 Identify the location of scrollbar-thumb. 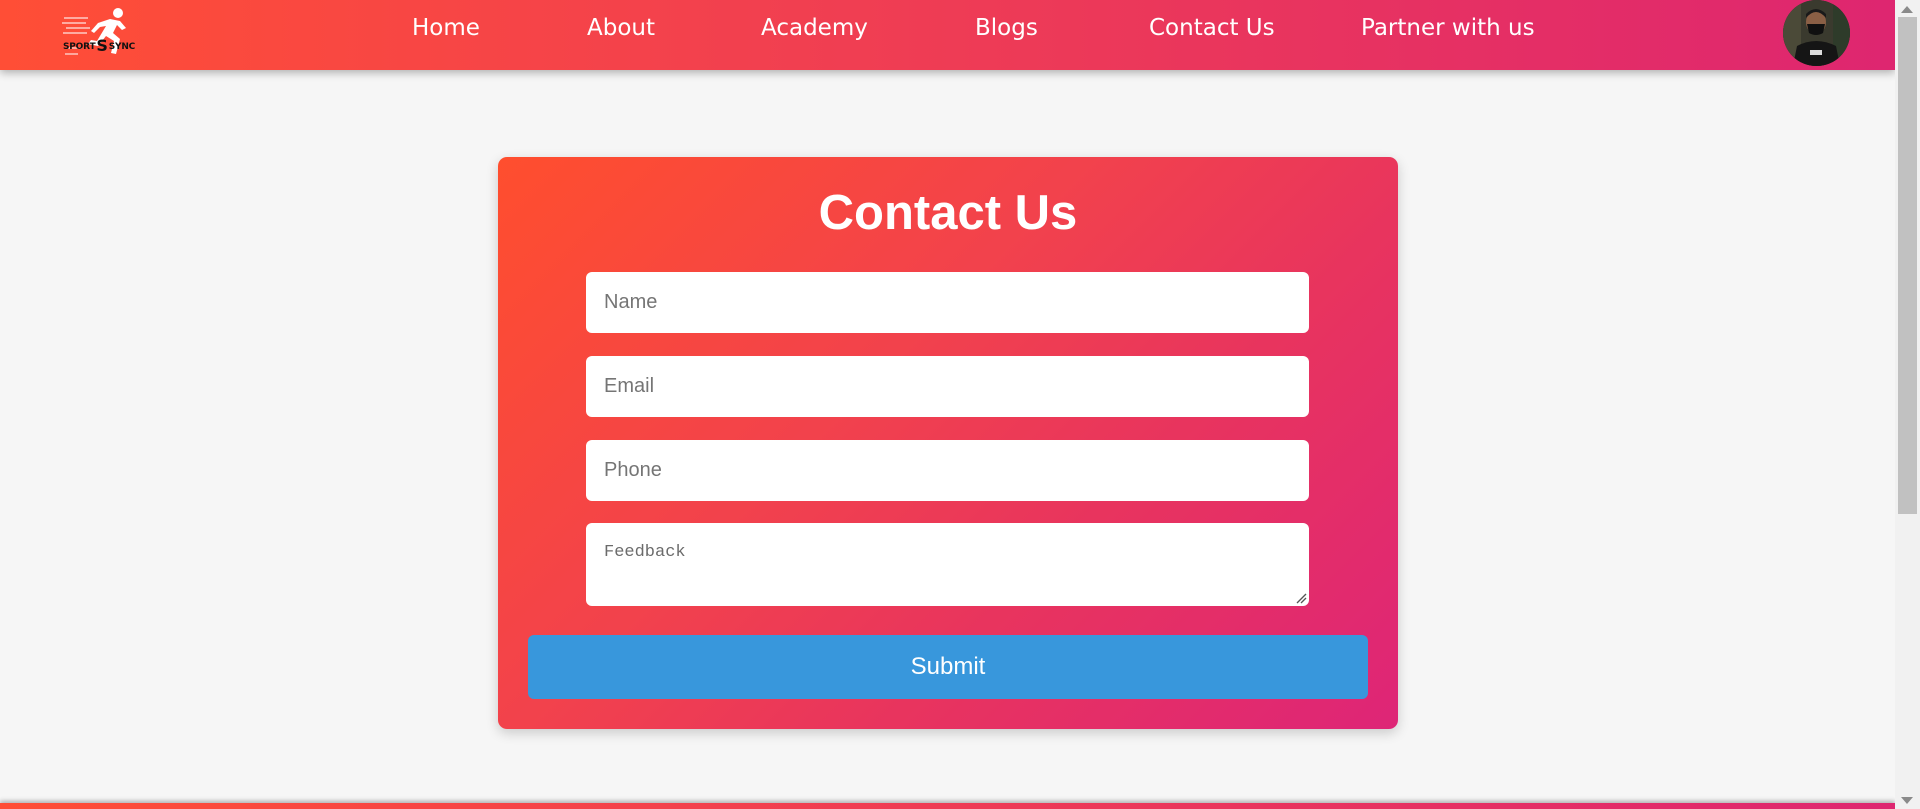
(1907, 265).